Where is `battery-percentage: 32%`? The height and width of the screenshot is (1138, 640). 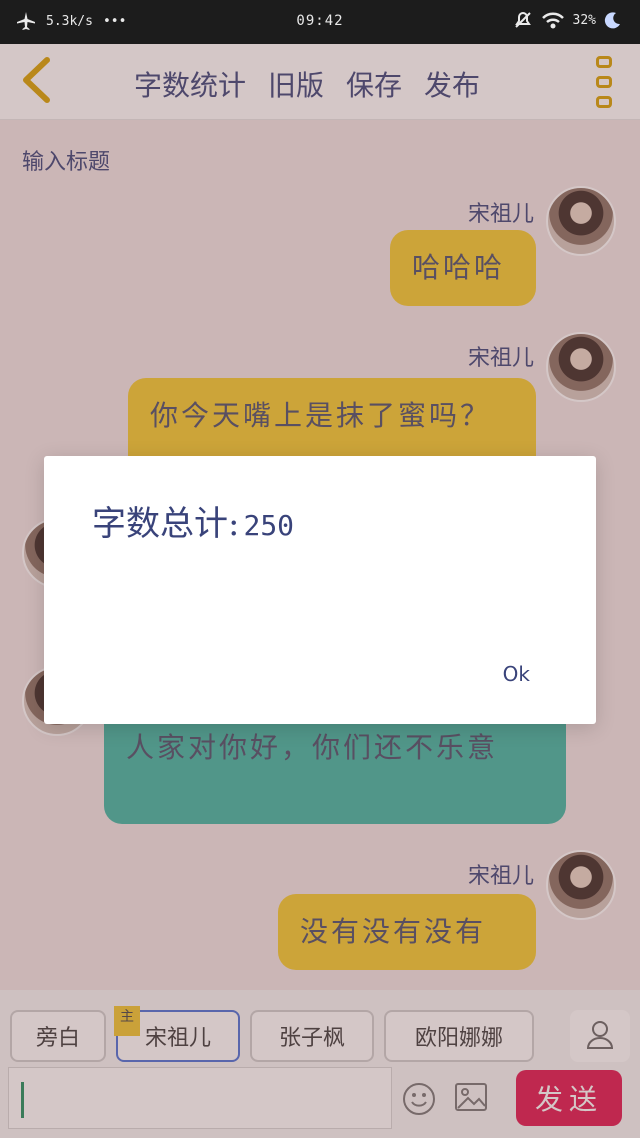 battery-percentage: 32% is located at coordinates (584, 20).